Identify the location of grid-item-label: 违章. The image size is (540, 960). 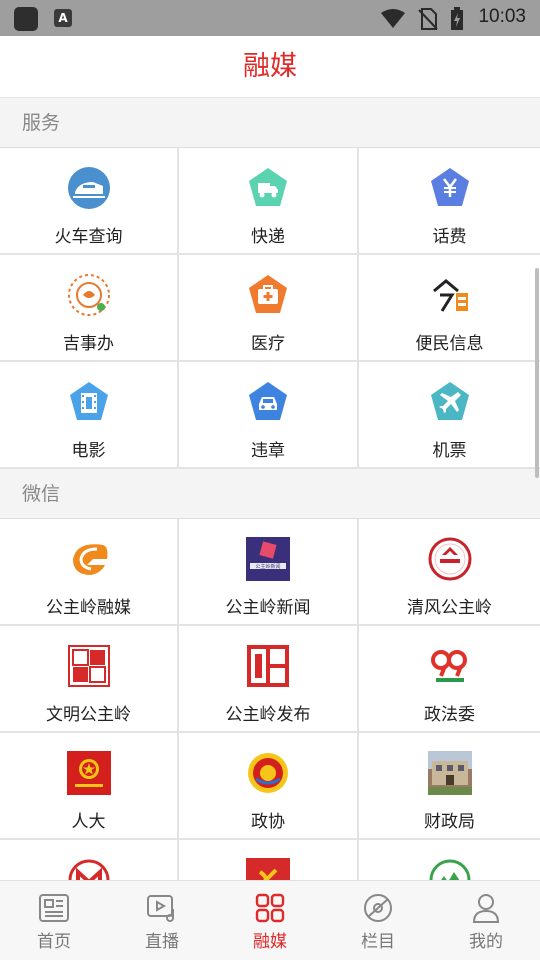
(268, 451).